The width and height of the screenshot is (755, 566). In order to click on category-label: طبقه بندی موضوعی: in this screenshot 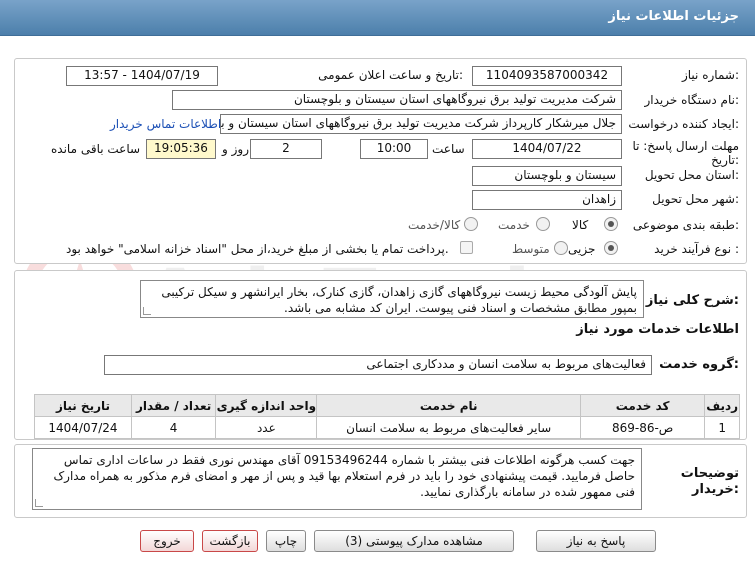, I will do `click(685, 225)`.